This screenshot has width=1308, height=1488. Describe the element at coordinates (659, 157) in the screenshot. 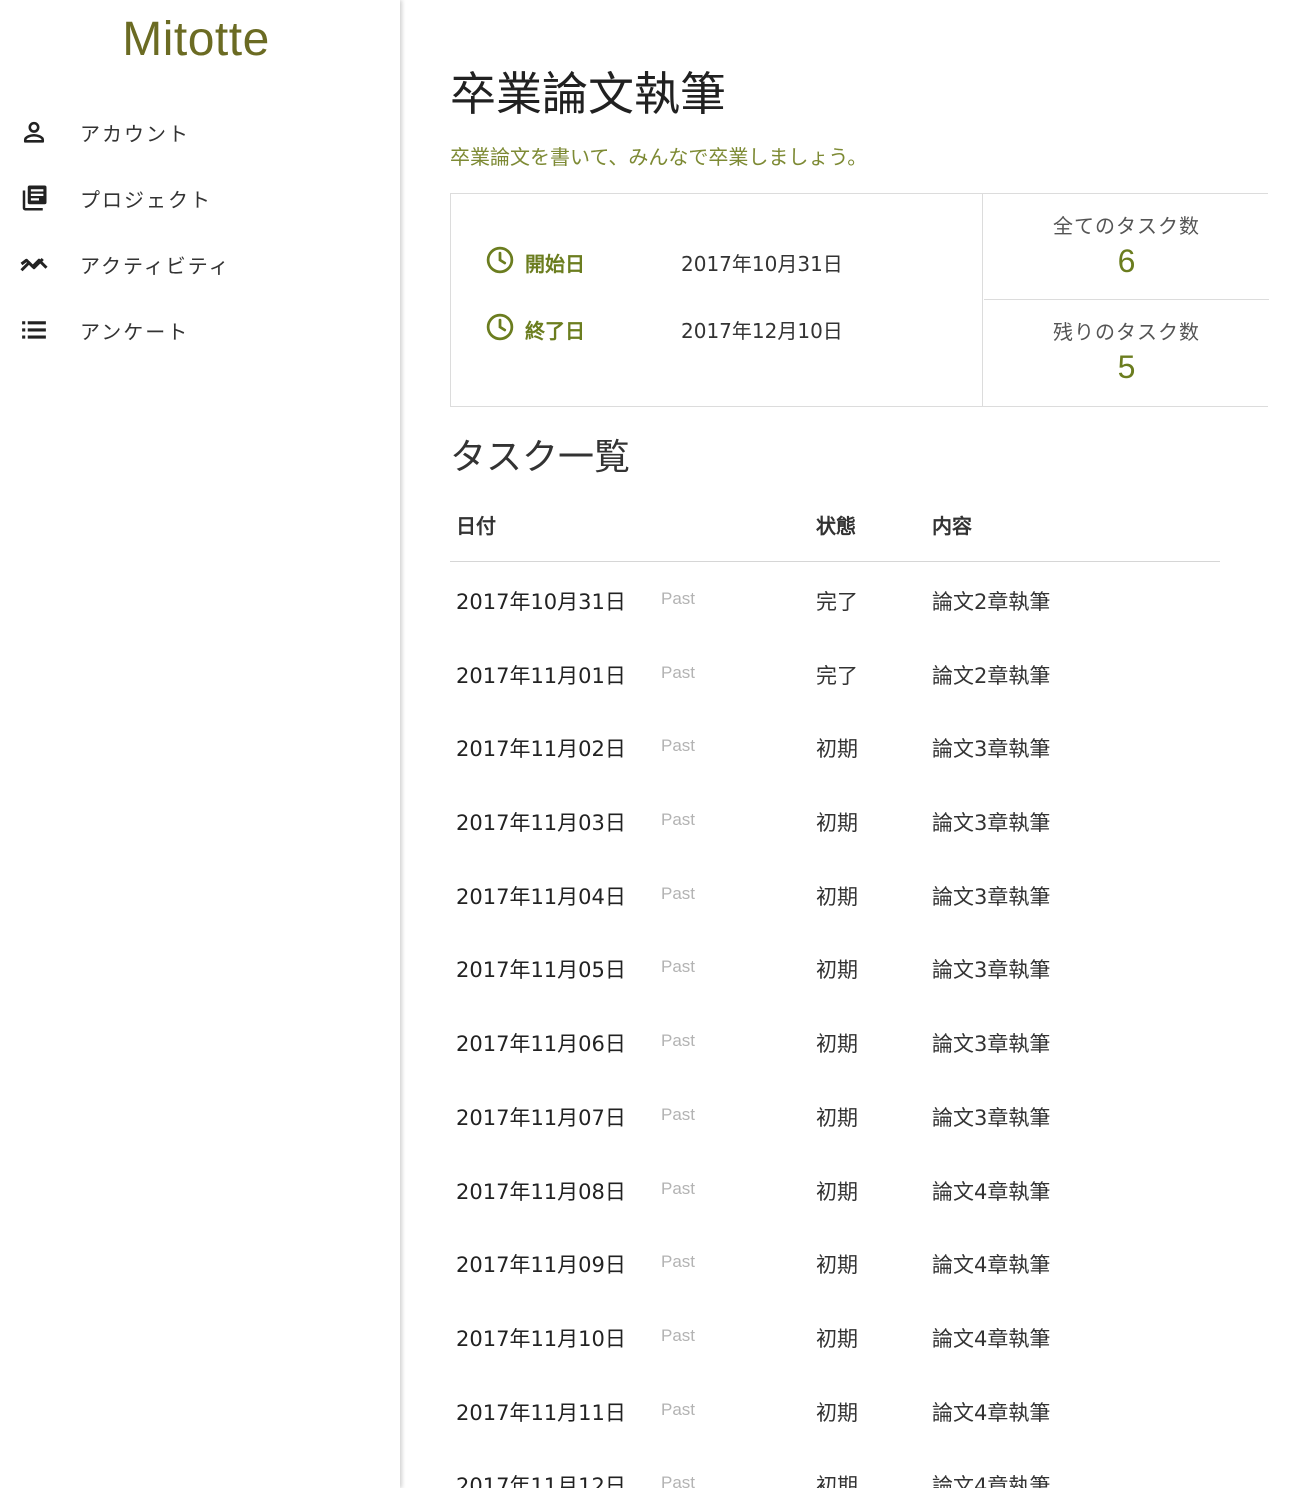

I see `project-description: 卒業論文を書いて、みんなで卒業しましょう。` at that location.